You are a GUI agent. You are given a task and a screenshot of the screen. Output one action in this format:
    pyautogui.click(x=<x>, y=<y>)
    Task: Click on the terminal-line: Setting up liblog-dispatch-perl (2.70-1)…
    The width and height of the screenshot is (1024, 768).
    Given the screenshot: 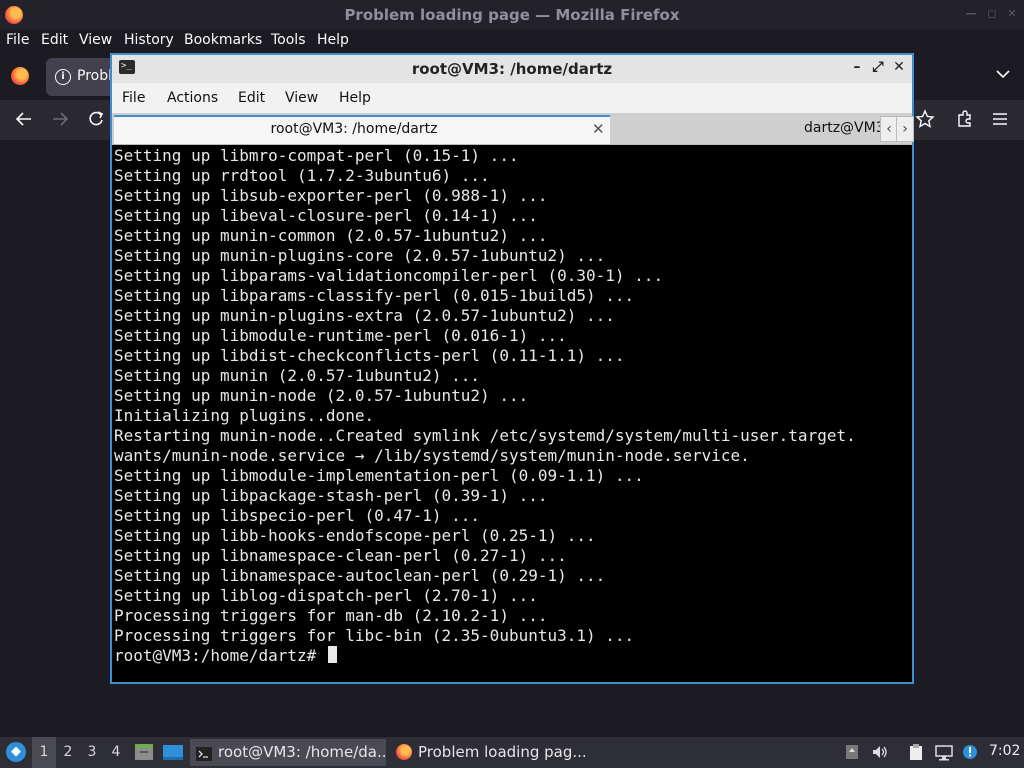 What is the action you would take?
    pyautogui.click(x=326, y=595)
    